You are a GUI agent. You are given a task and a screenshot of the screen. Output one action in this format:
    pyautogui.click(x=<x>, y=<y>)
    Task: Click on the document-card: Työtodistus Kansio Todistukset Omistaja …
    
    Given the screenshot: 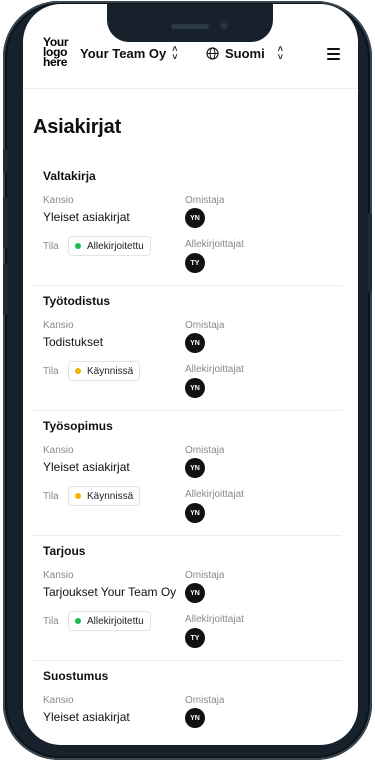 What is the action you would take?
    pyautogui.click(x=187, y=348)
    